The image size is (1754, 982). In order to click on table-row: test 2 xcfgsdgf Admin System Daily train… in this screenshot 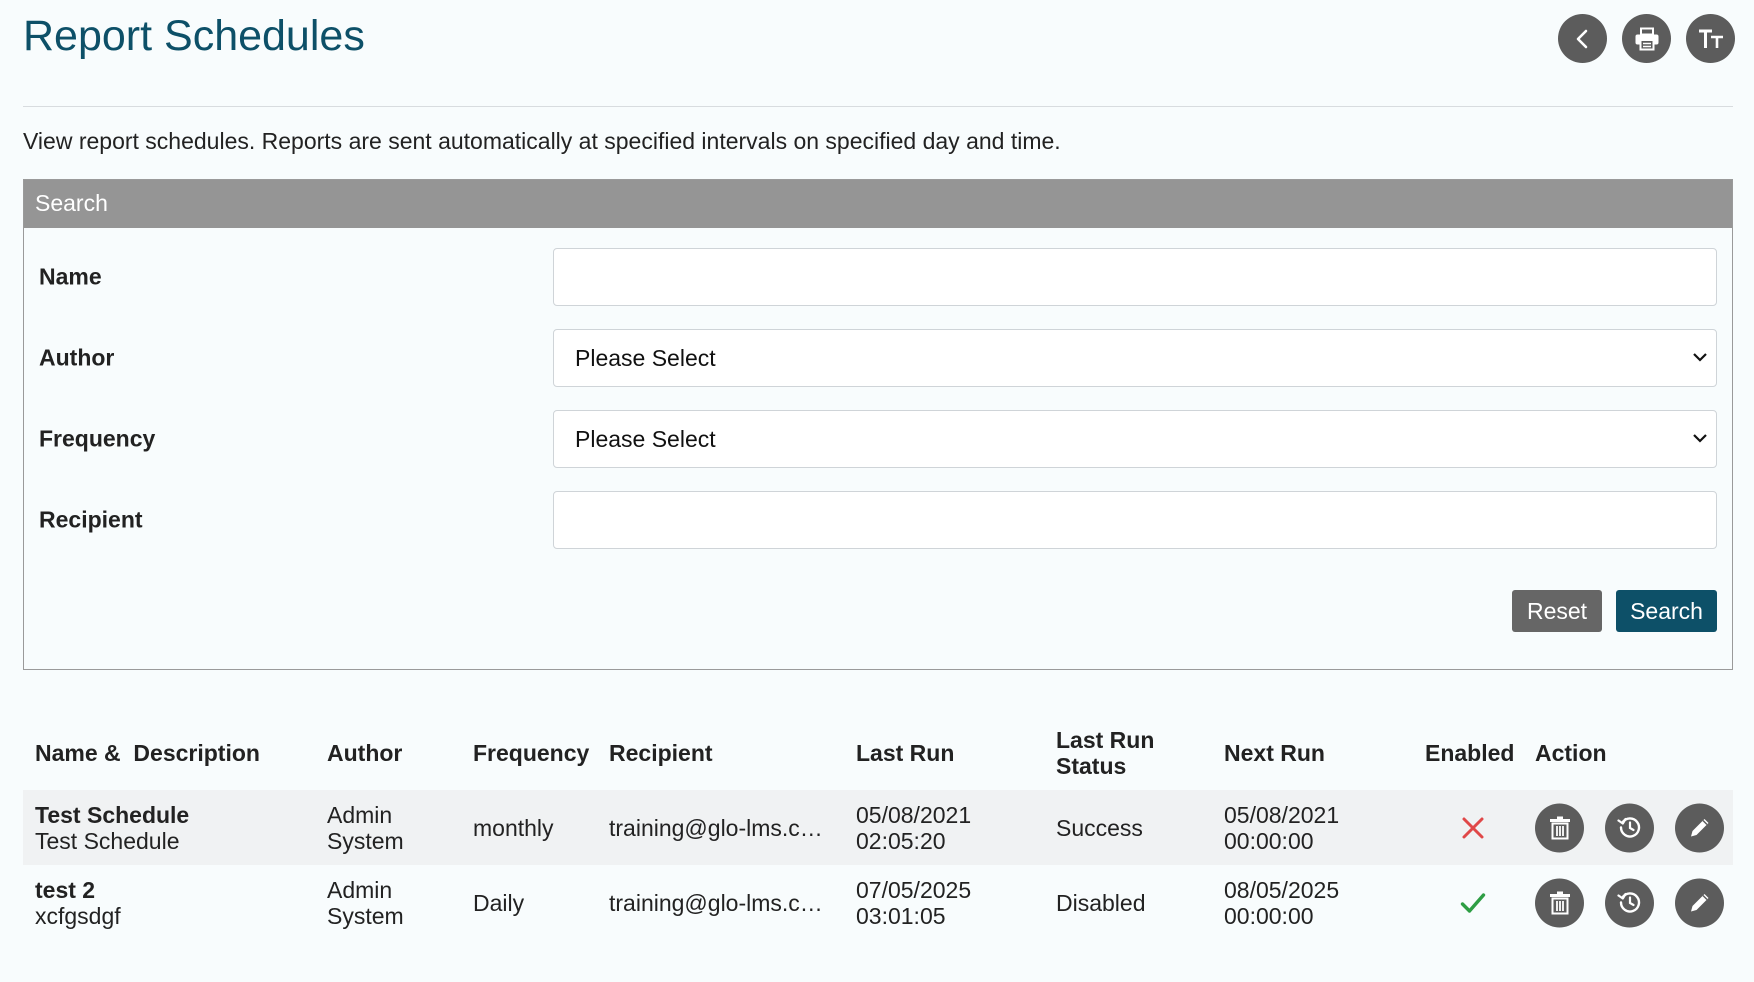, I will do `click(878, 902)`.